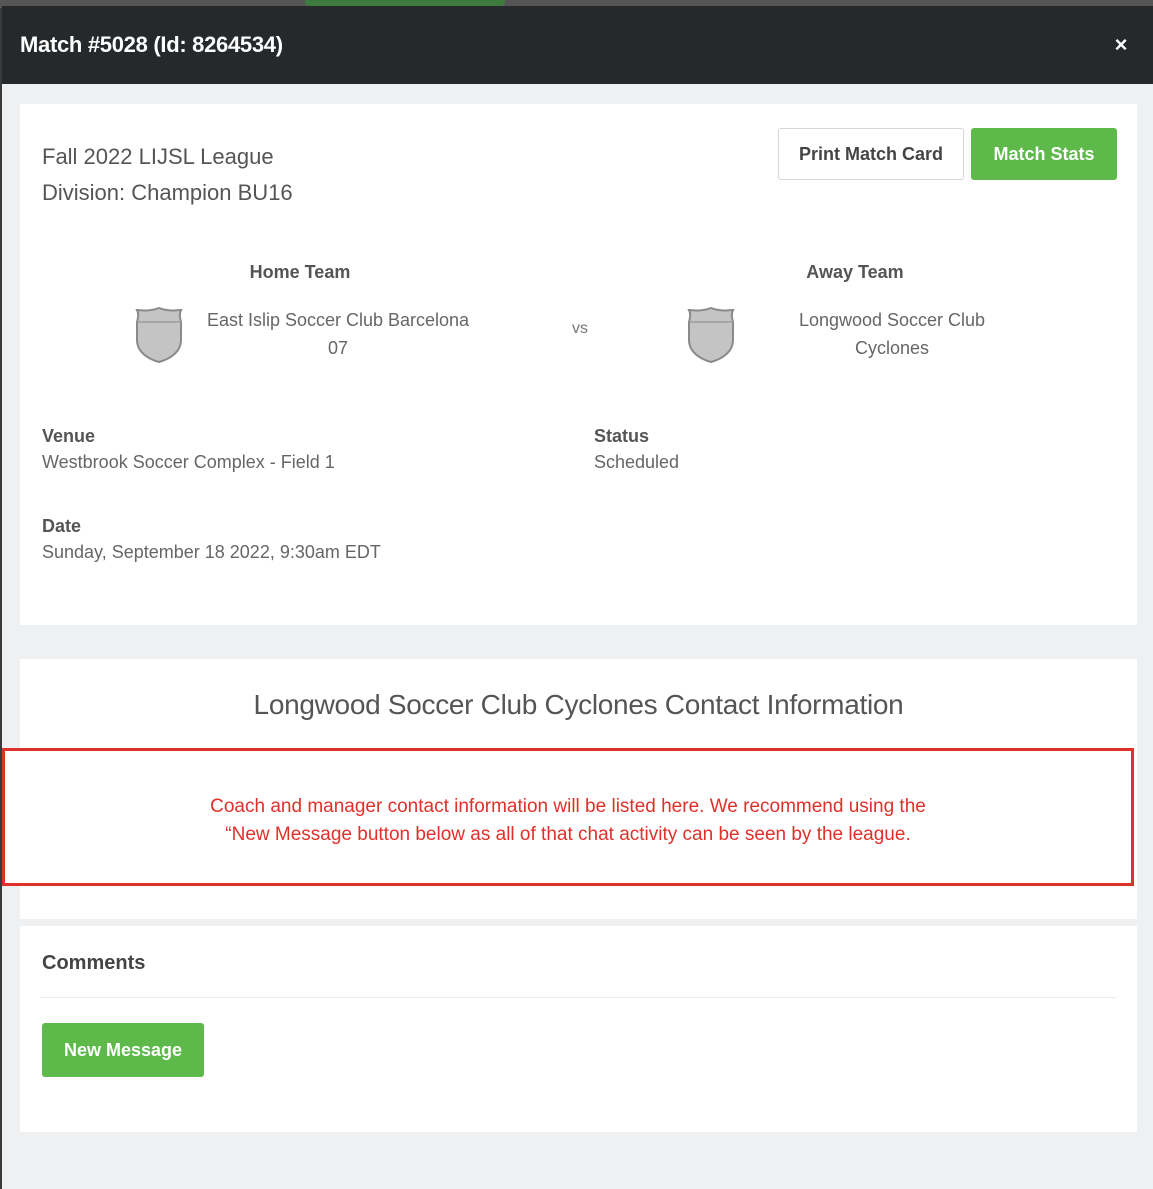 The image size is (1153, 1189). What do you see at coordinates (62, 526) in the screenshot?
I see `date-label: Date` at bounding box center [62, 526].